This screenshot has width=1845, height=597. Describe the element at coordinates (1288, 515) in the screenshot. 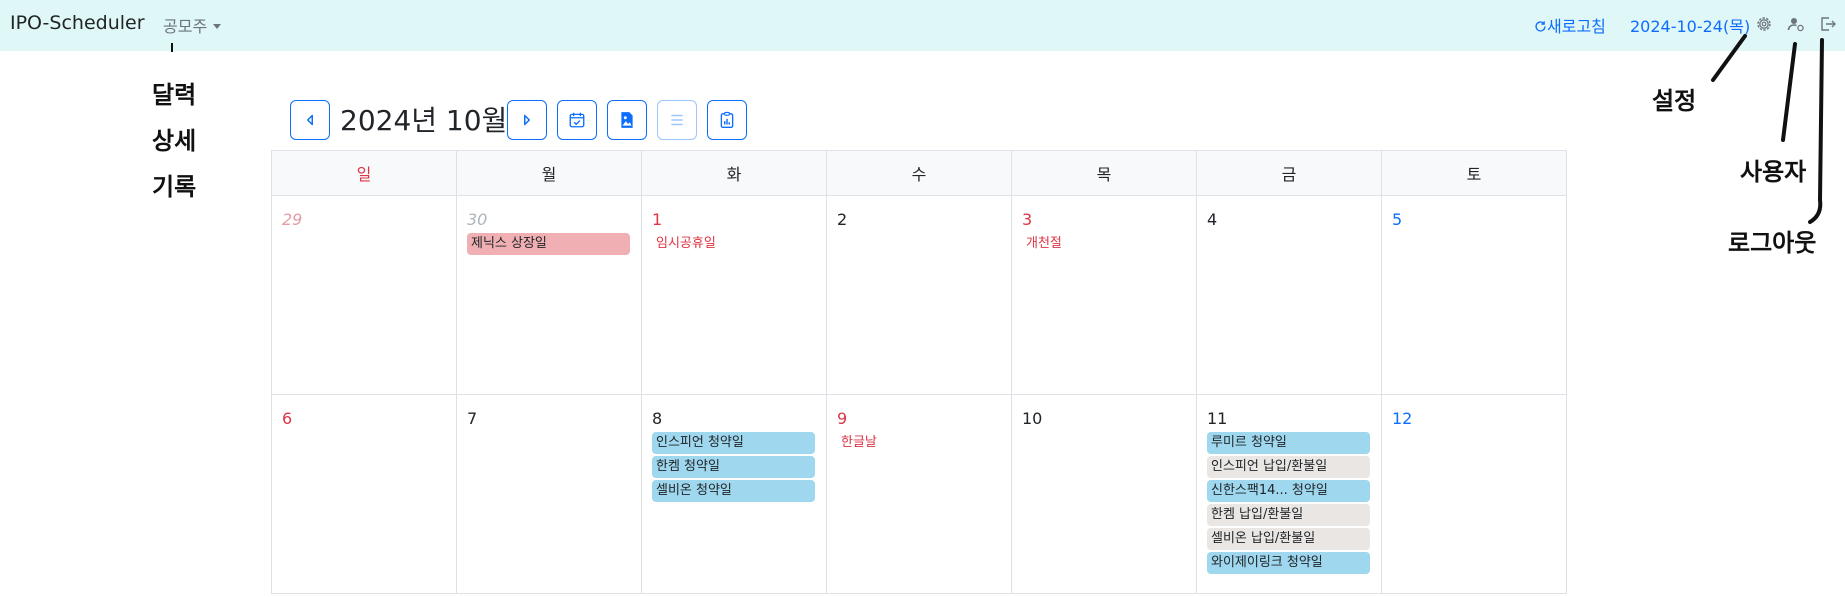

I see `payment-event: 한켐 납입/환불일` at that location.